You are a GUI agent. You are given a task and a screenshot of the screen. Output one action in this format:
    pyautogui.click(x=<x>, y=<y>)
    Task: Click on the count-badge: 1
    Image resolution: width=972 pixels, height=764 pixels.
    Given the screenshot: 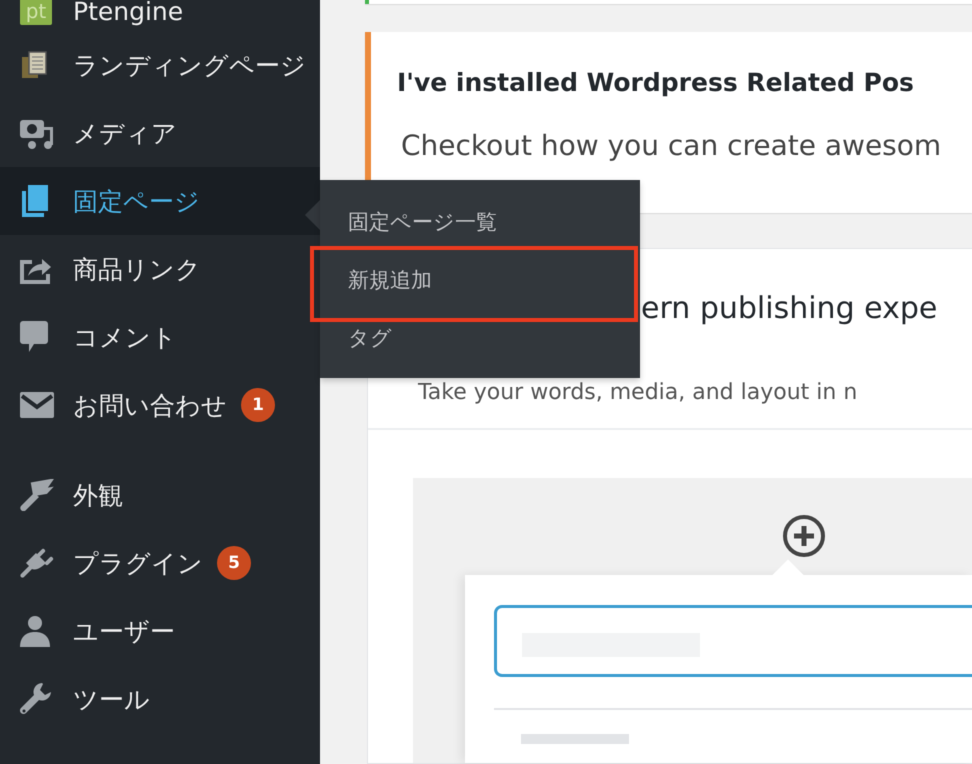 What is the action you would take?
    pyautogui.click(x=258, y=405)
    